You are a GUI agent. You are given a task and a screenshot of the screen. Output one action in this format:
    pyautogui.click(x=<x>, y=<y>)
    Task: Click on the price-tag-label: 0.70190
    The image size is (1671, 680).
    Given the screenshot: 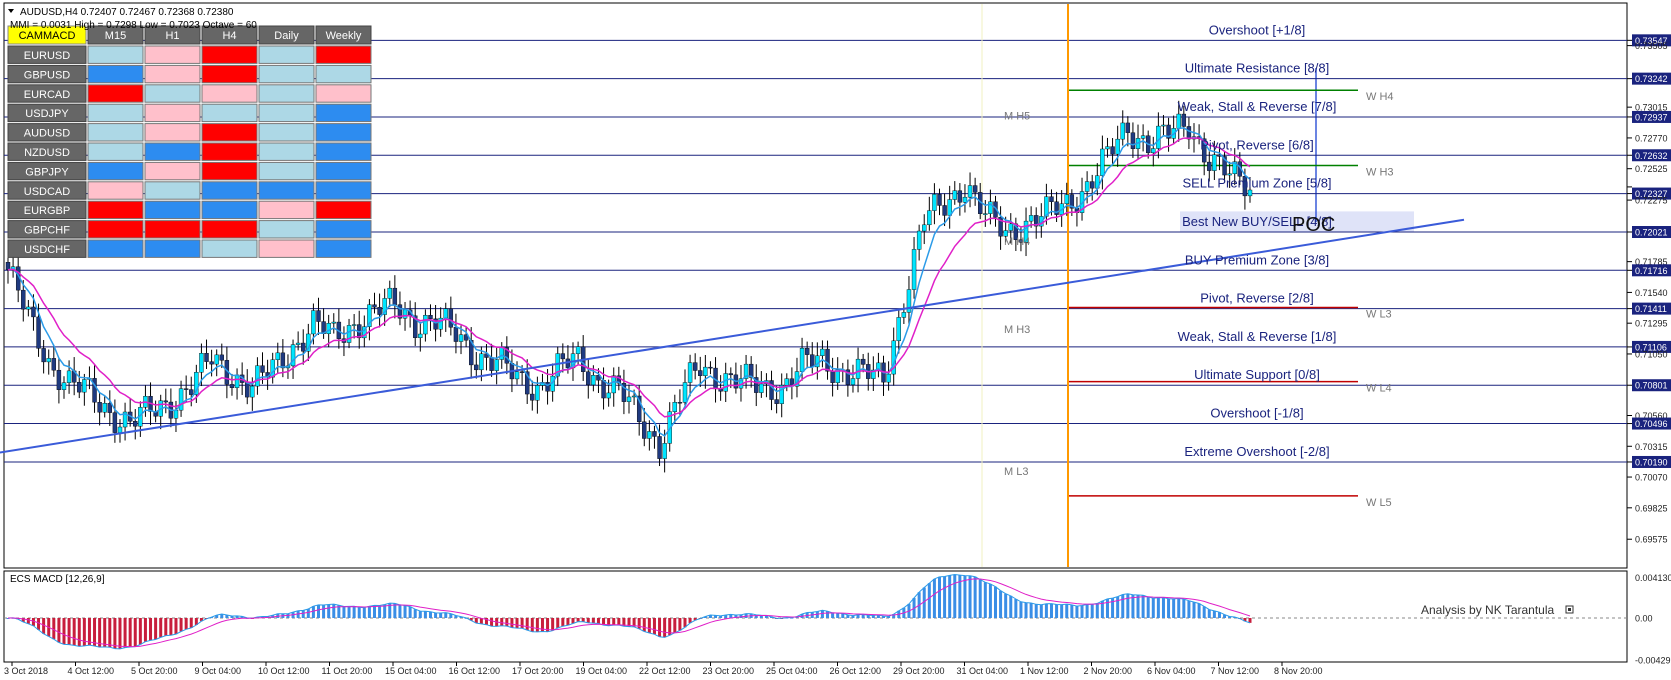 What is the action you would take?
    pyautogui.click(x=1651, y=462)
    